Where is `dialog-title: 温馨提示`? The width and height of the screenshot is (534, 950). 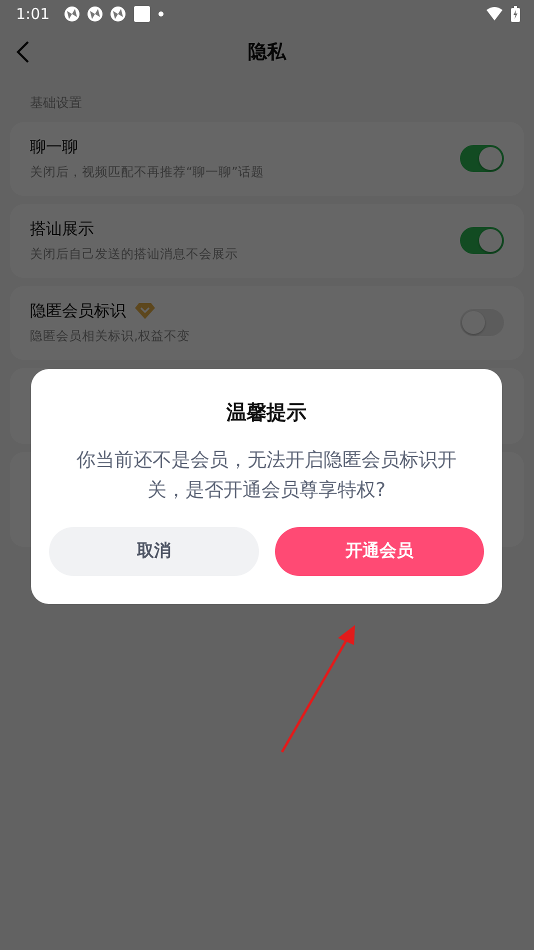
dialog-title: 温馨提示 is located at coordinates (266, 412).